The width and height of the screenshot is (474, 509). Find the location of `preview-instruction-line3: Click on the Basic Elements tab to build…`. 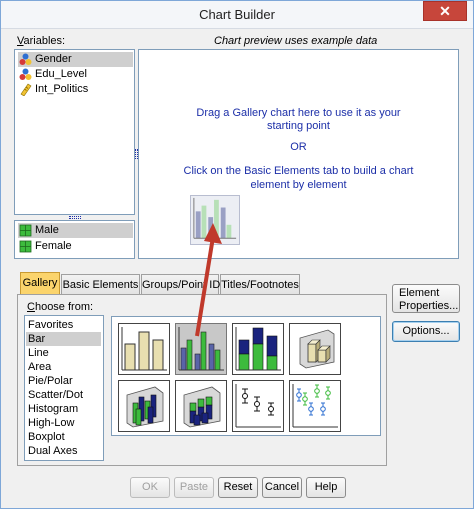

preview-instruction-line3: Click on the Basic Elements tab to build… is located at coordinates (298, 171).